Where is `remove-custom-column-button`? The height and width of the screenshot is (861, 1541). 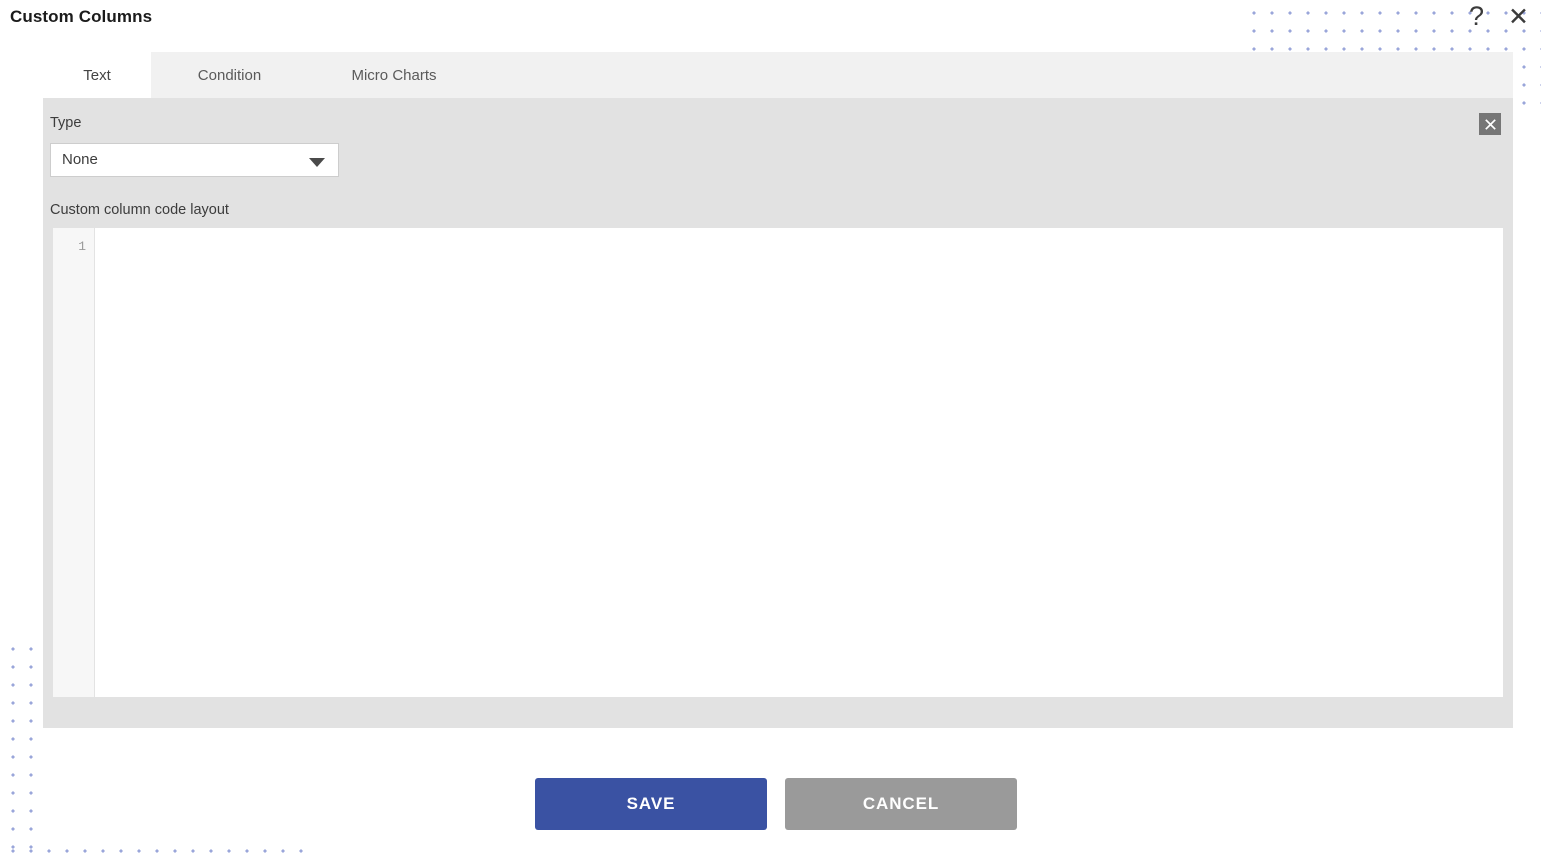 remove-custom-column-button is located at coordinates (1490, 124).